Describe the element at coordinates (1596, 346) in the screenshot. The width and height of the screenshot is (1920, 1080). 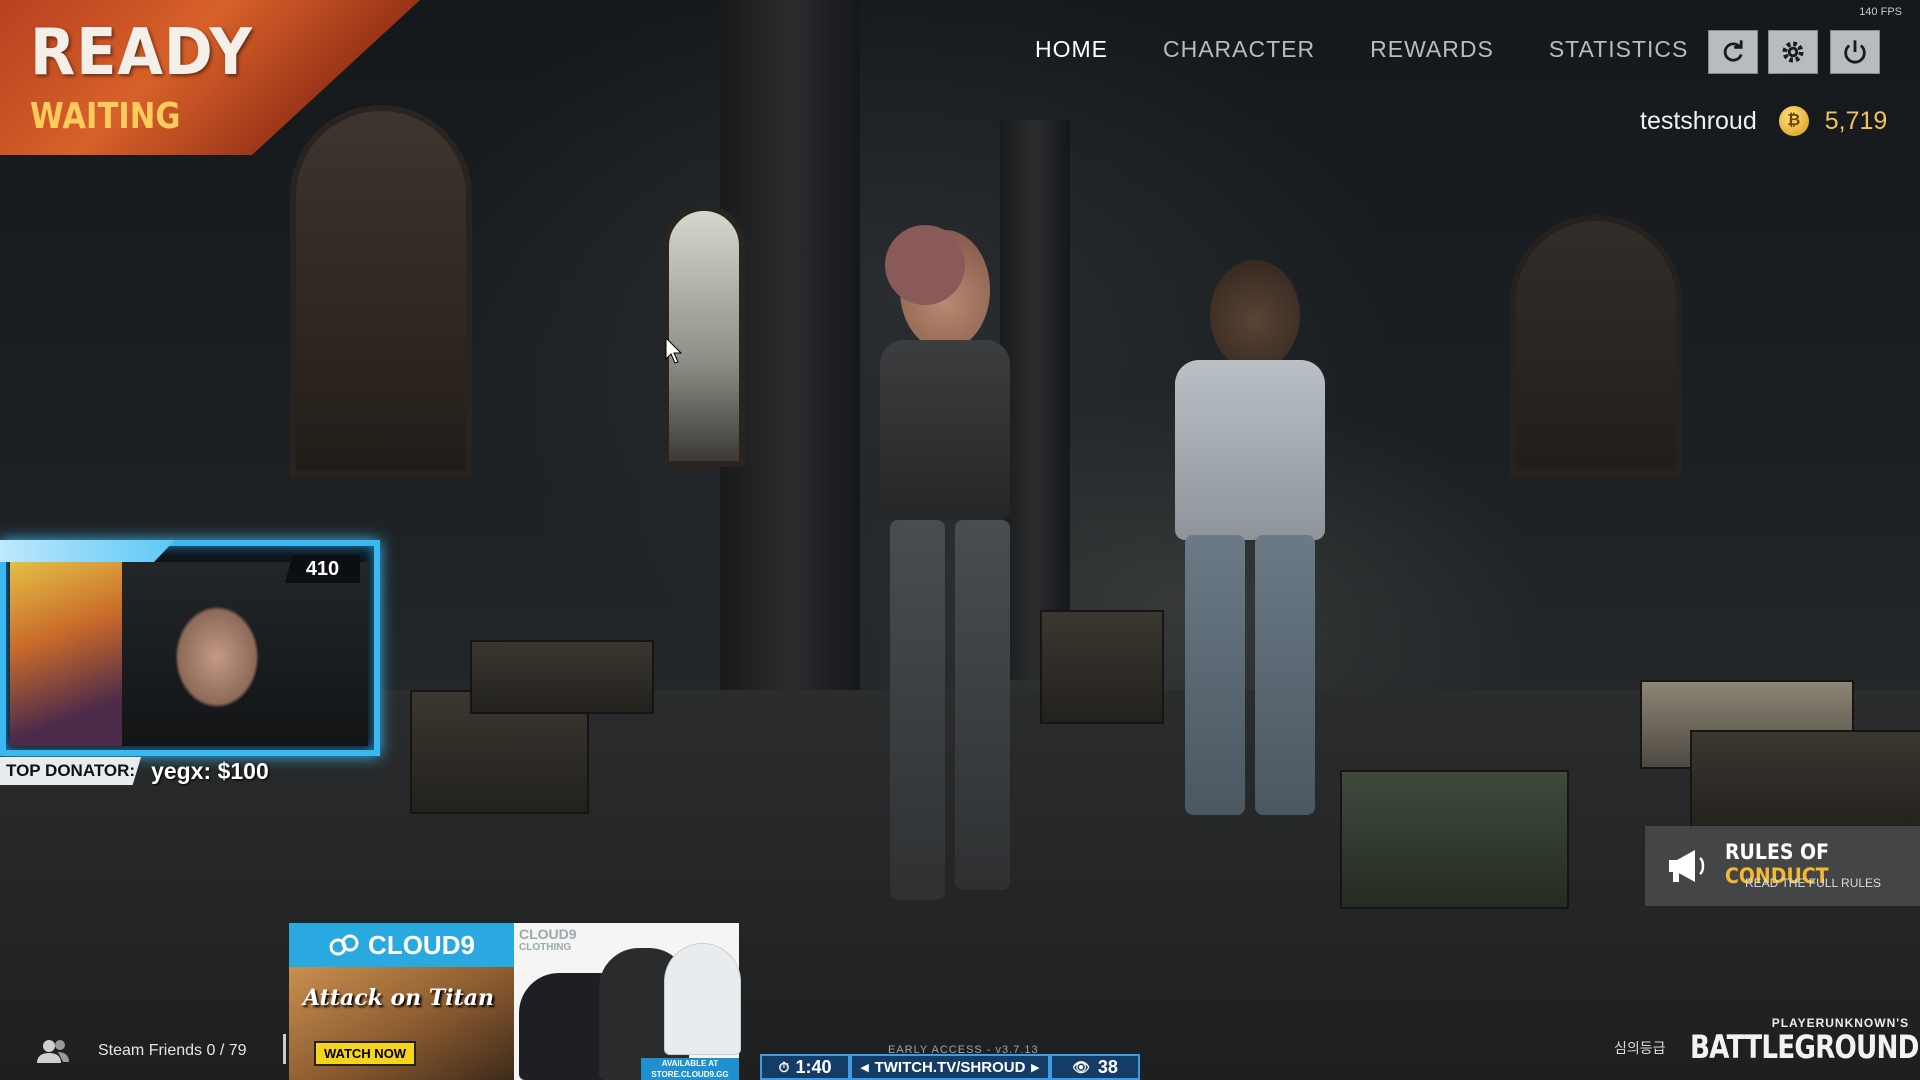
I see `barred-window` at that location.